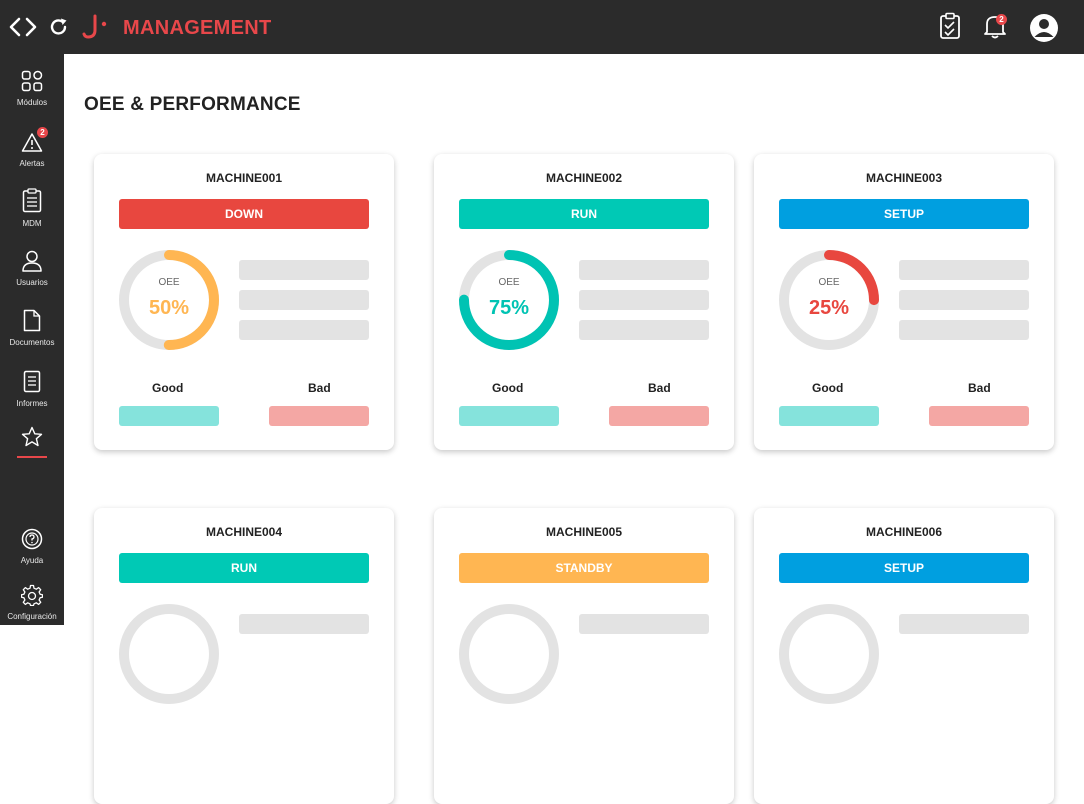  Describe the element at coordinates (584, 568) in the screenshot. I see `status-badge: STANDBY` at that location.